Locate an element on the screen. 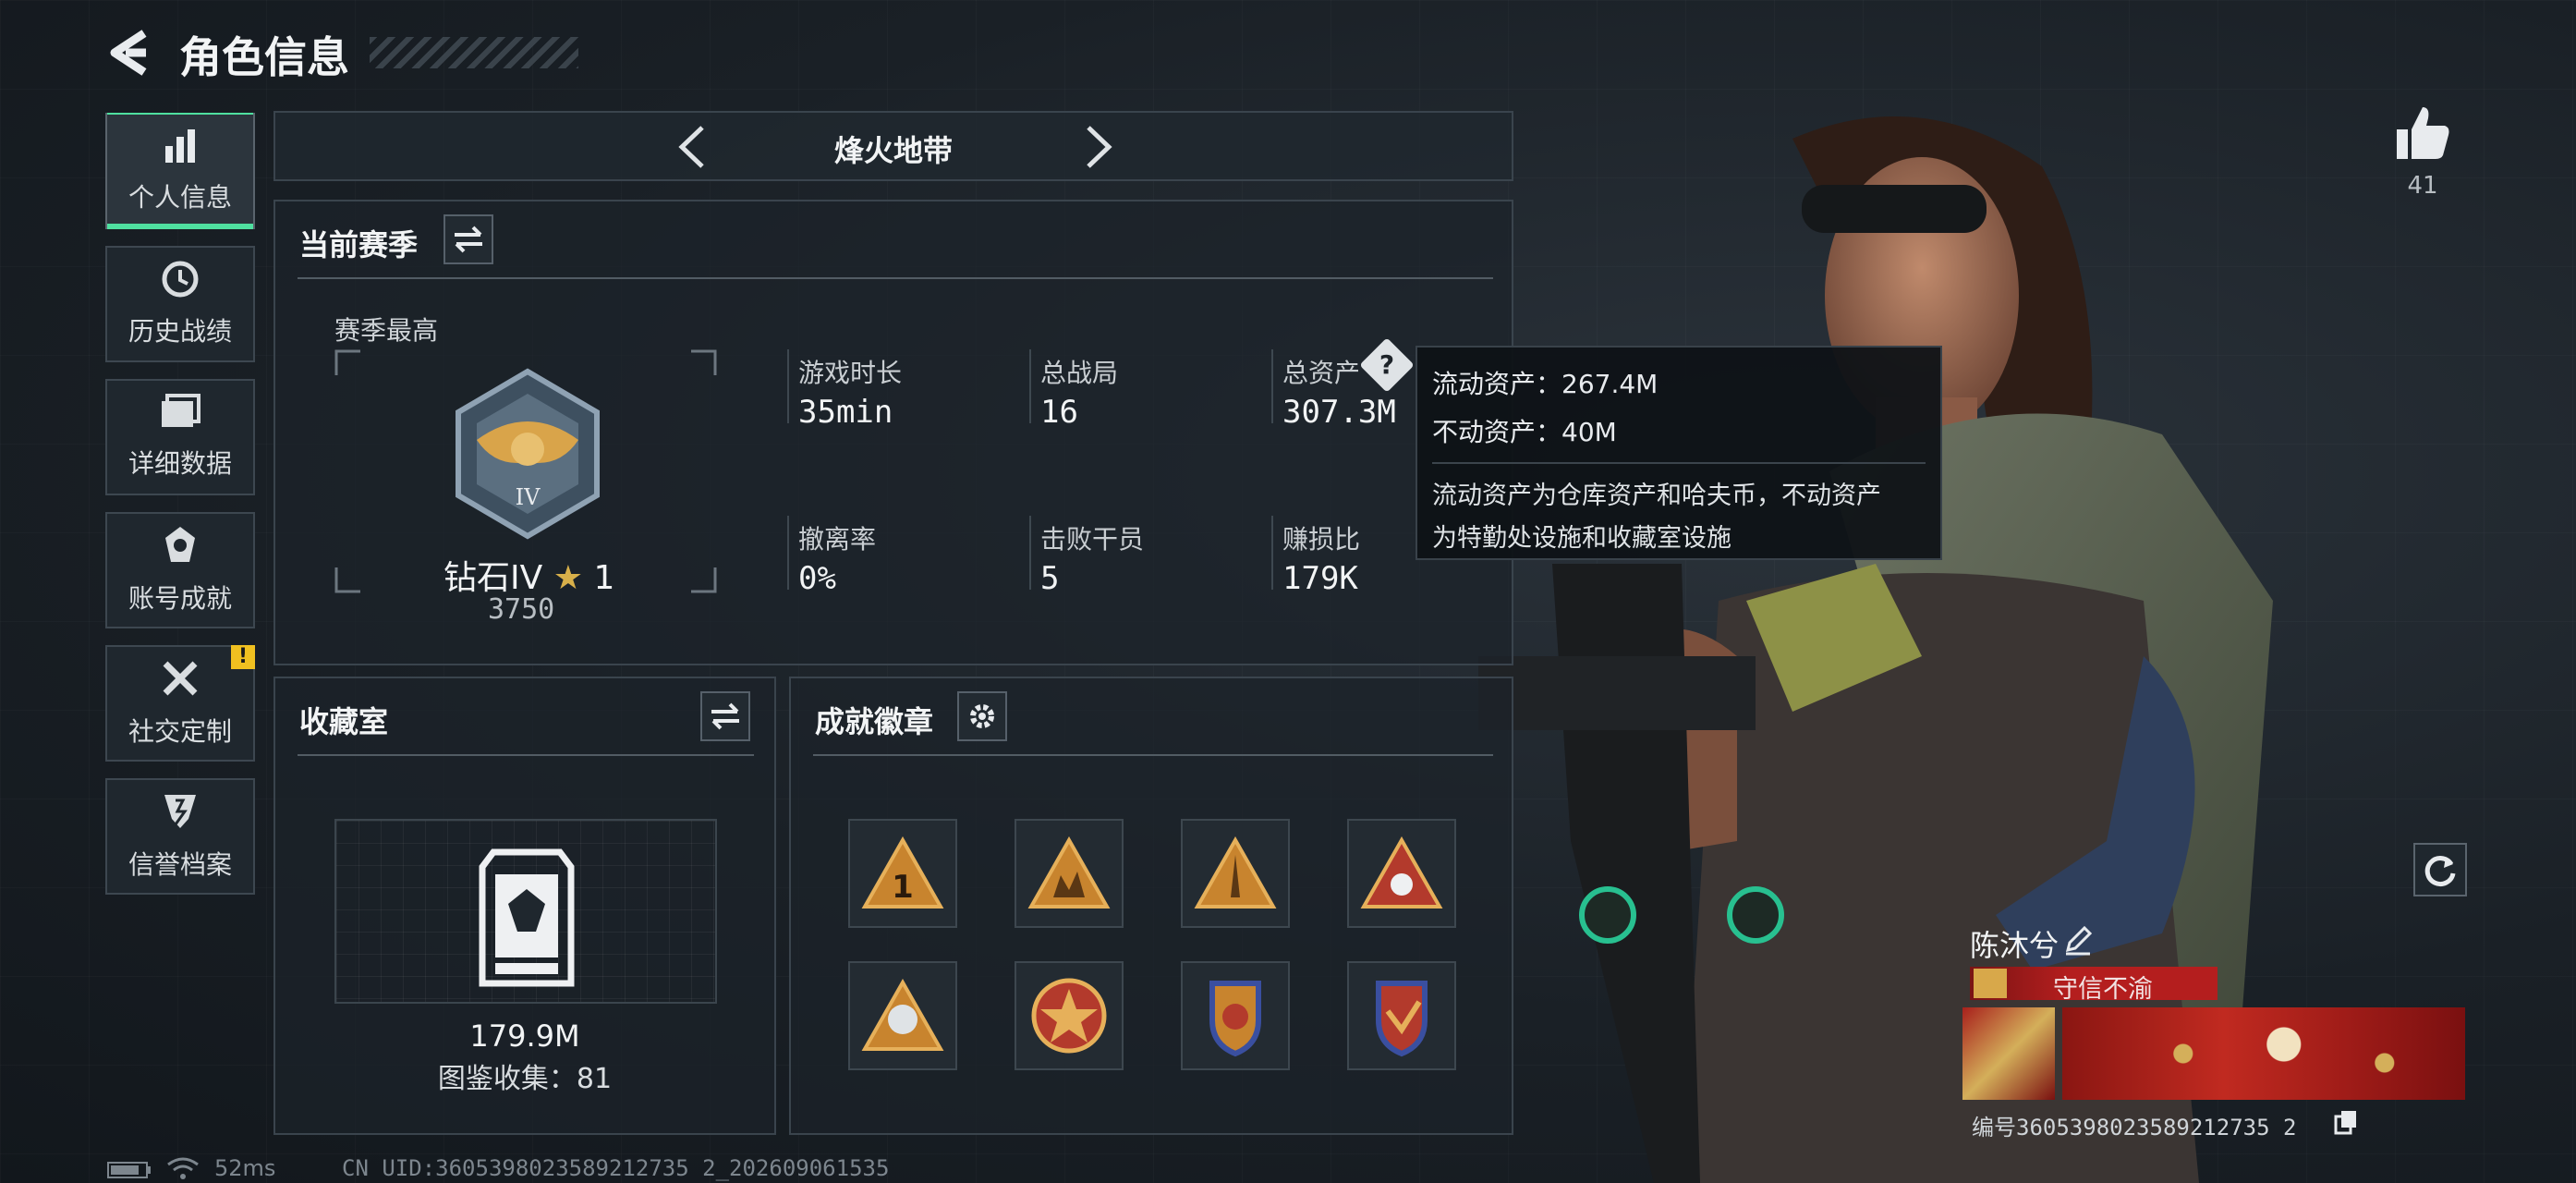 The width and height of the screenshot is (2576, 1183). sidebar-item-personal-info: 个人信息 is located at coordinates (180, 171).